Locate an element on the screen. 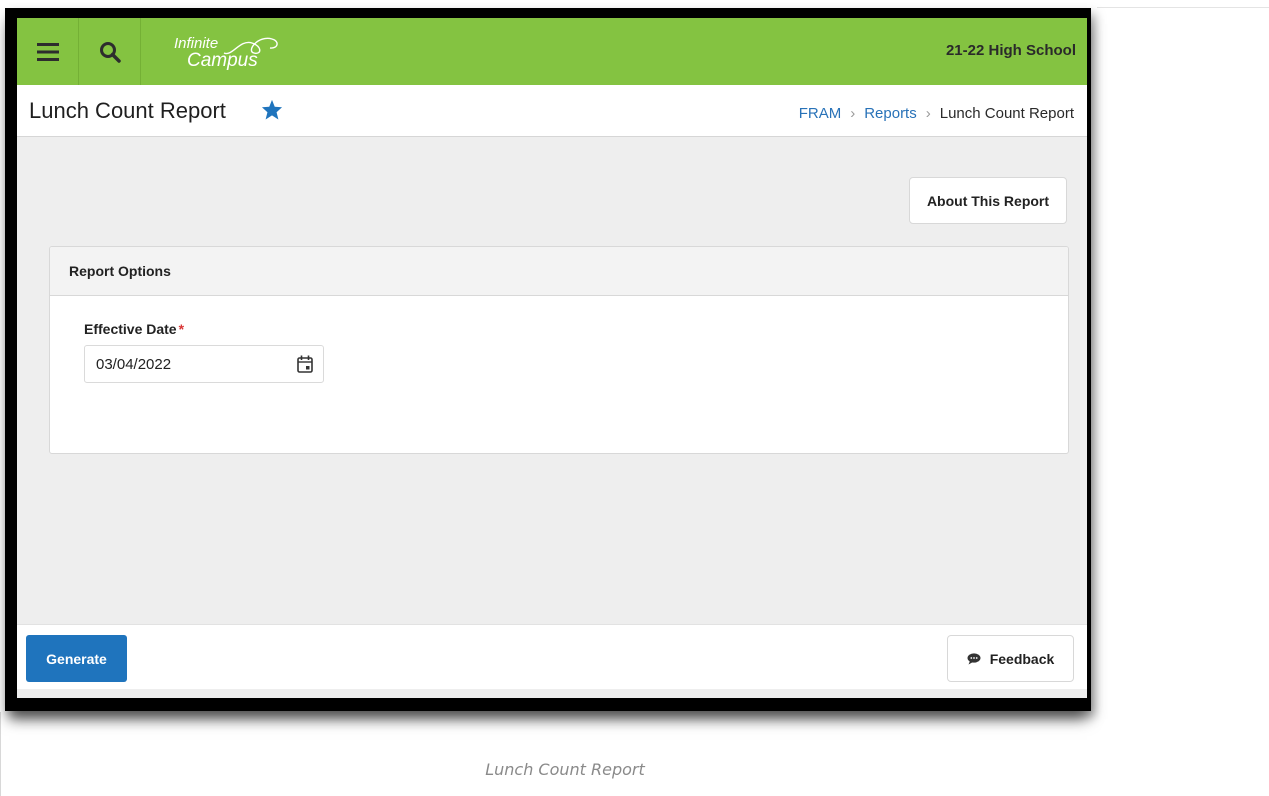 The height and width of the screenshot is (796, 1269). breadcrumb-fram: FRAM is located at coordinates (820, 113).